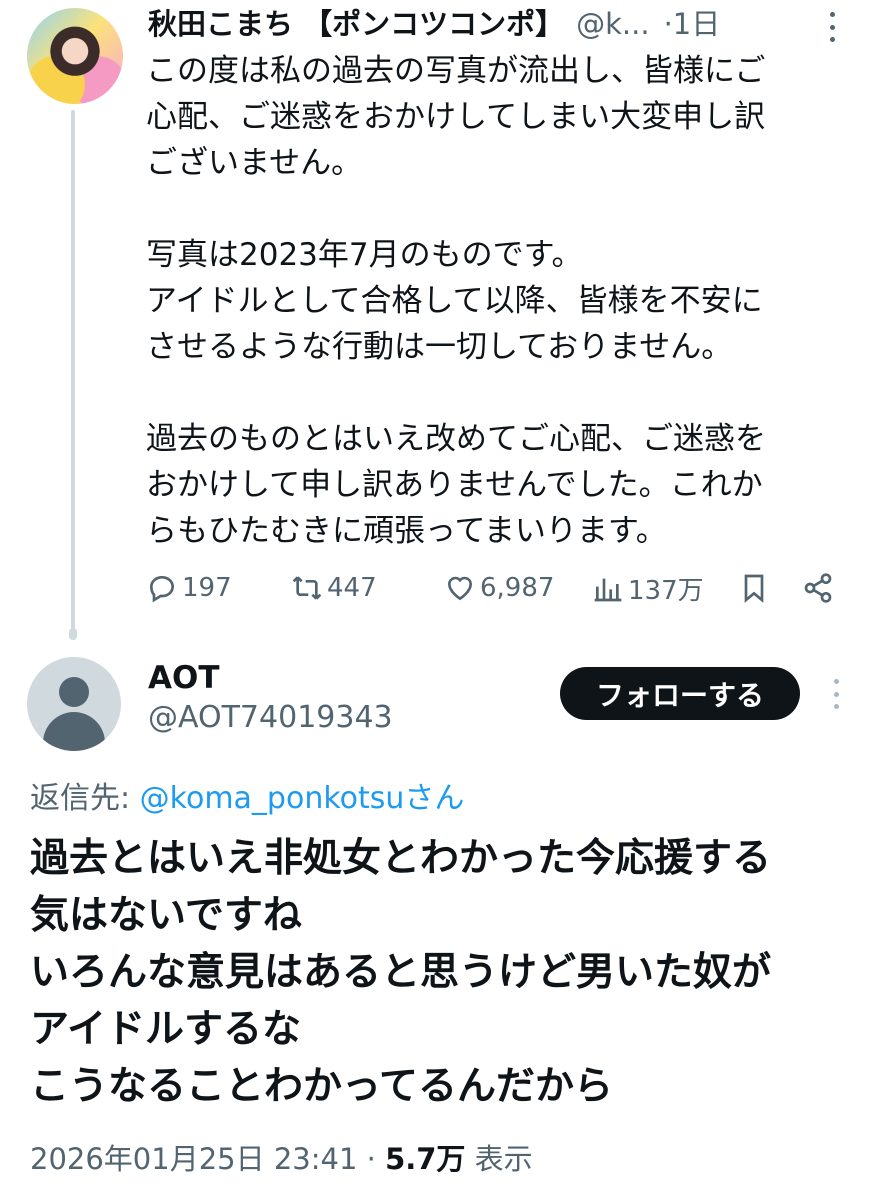 This screenshot has height=1200, width=882. I want to click on views-icon, so click(608, 590).